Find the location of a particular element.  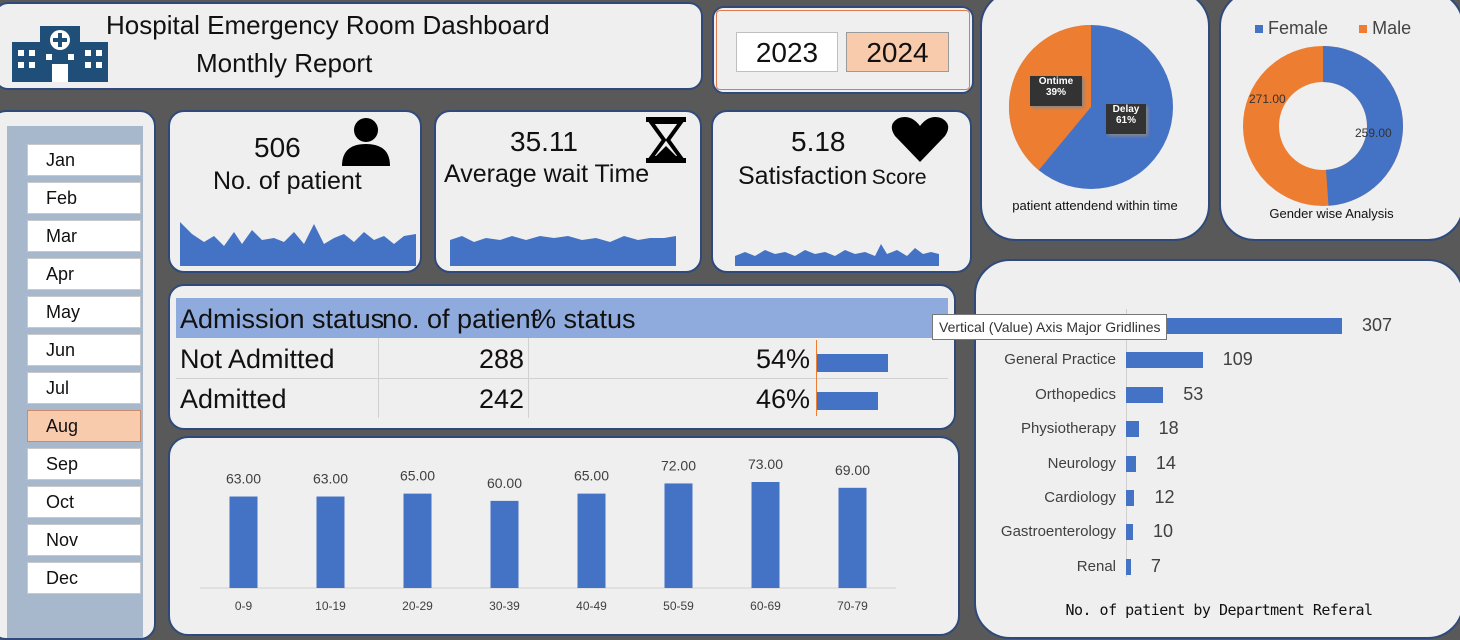

month-button-jan: Jan is located at coordinates (84, 160).